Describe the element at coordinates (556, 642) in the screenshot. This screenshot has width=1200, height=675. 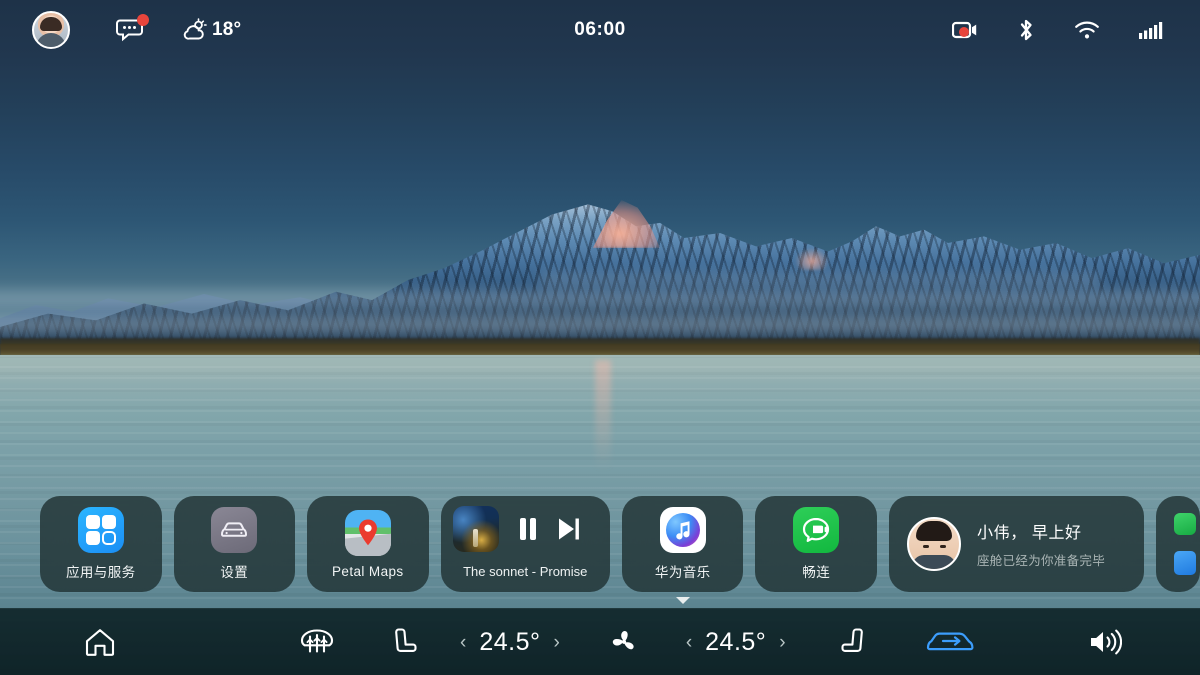
I see `driver-temp-increase-button: ›` at that location.